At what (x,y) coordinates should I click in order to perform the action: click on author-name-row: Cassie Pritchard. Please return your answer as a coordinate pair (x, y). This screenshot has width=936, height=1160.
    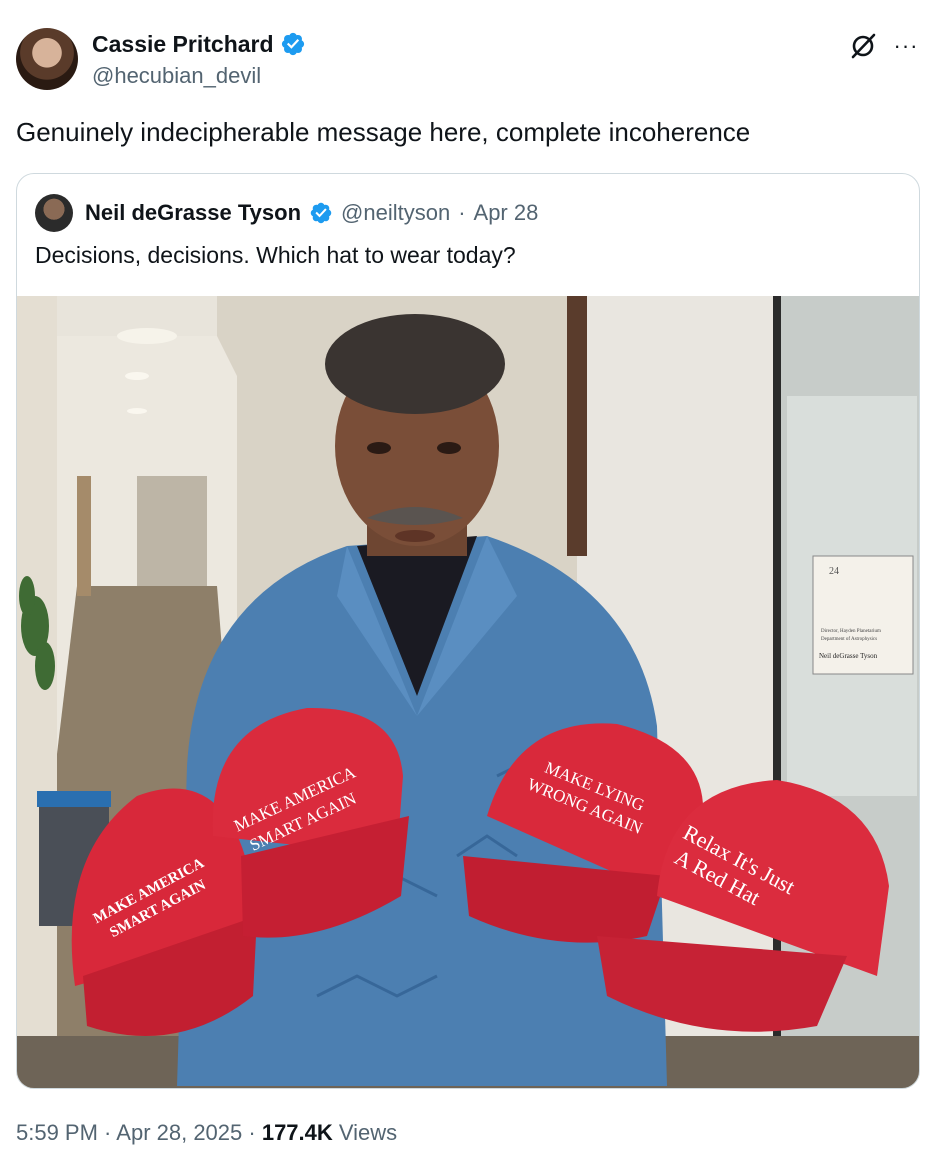
    Looking at the image, I should click on (199, 44).